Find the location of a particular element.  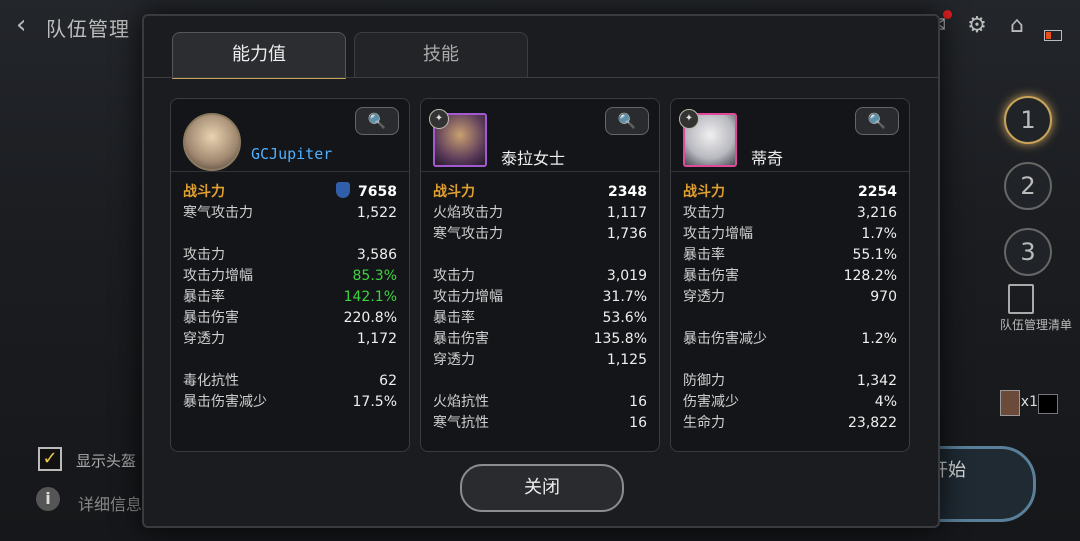

stat-value: 142.1% is located at coordinates (370, 297).